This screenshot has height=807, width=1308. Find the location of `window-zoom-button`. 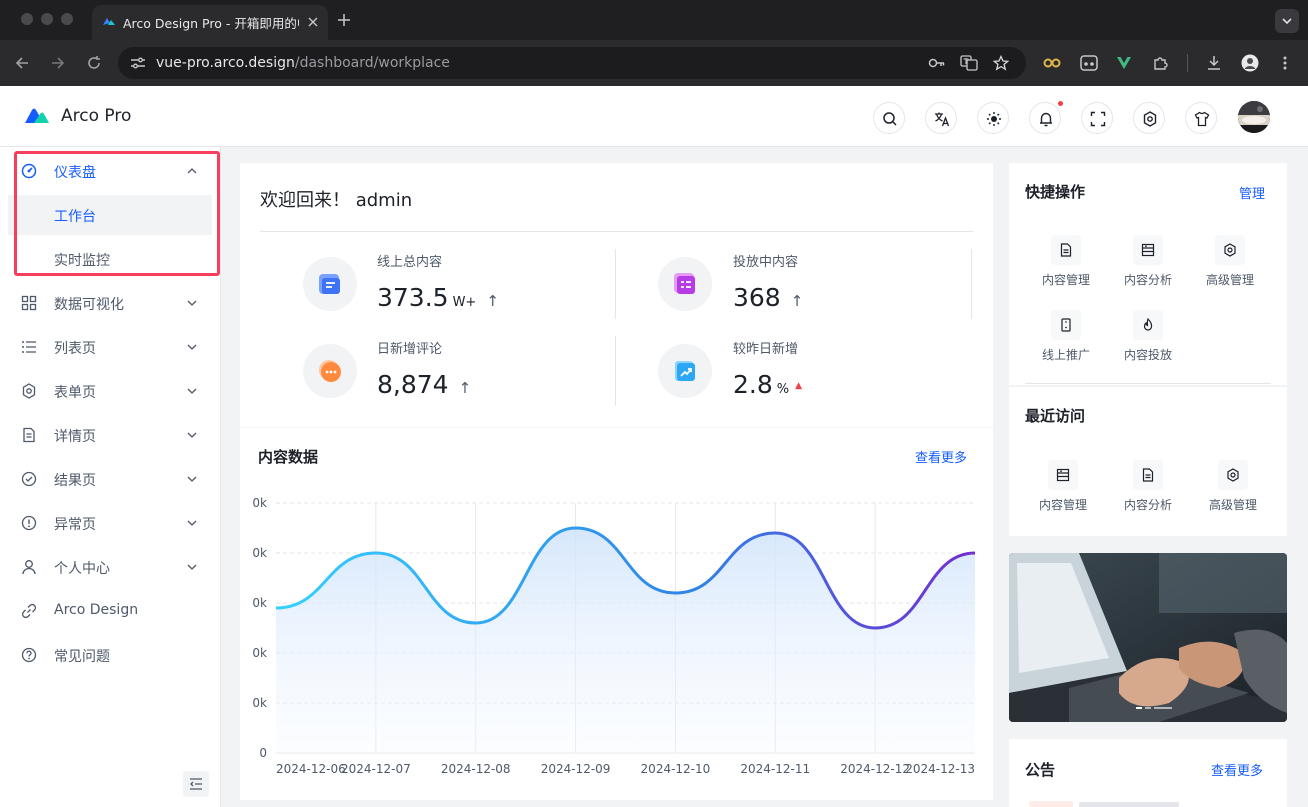

window-zoom-button is located at coordinates (67, 19).